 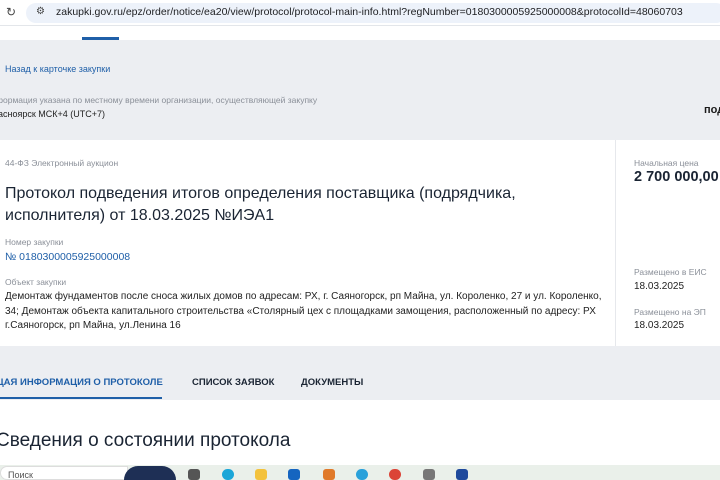 I want to click on card-divider, so click(x=615, y=243).